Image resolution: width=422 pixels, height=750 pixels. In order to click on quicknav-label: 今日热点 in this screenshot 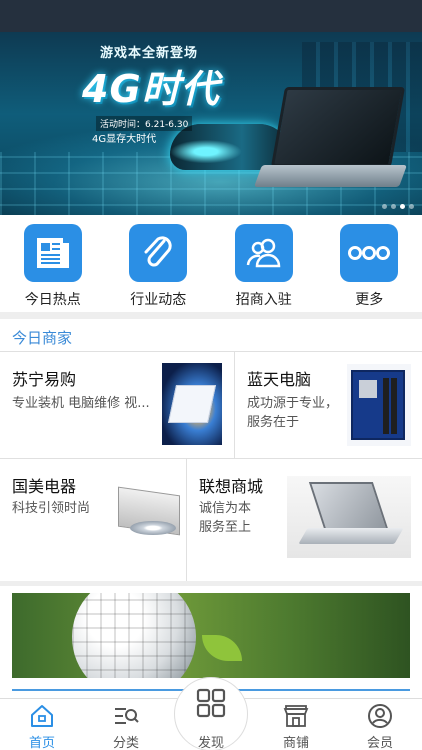, I will do `click(52, 300)`.